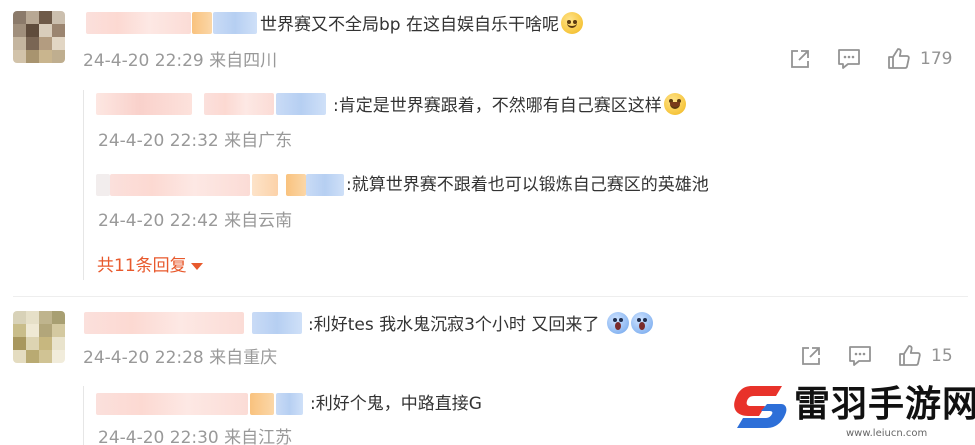  Describe the element at coordinates (150, 266) in the screenshot. I see `more-replies-link: 共11条回复` at that location.